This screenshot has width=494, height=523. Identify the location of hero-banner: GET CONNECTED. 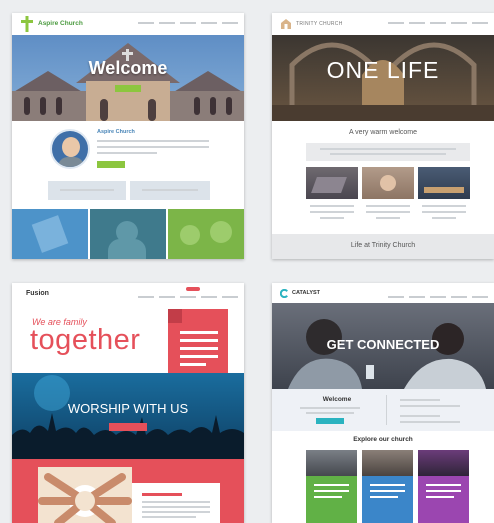
(383, 346).